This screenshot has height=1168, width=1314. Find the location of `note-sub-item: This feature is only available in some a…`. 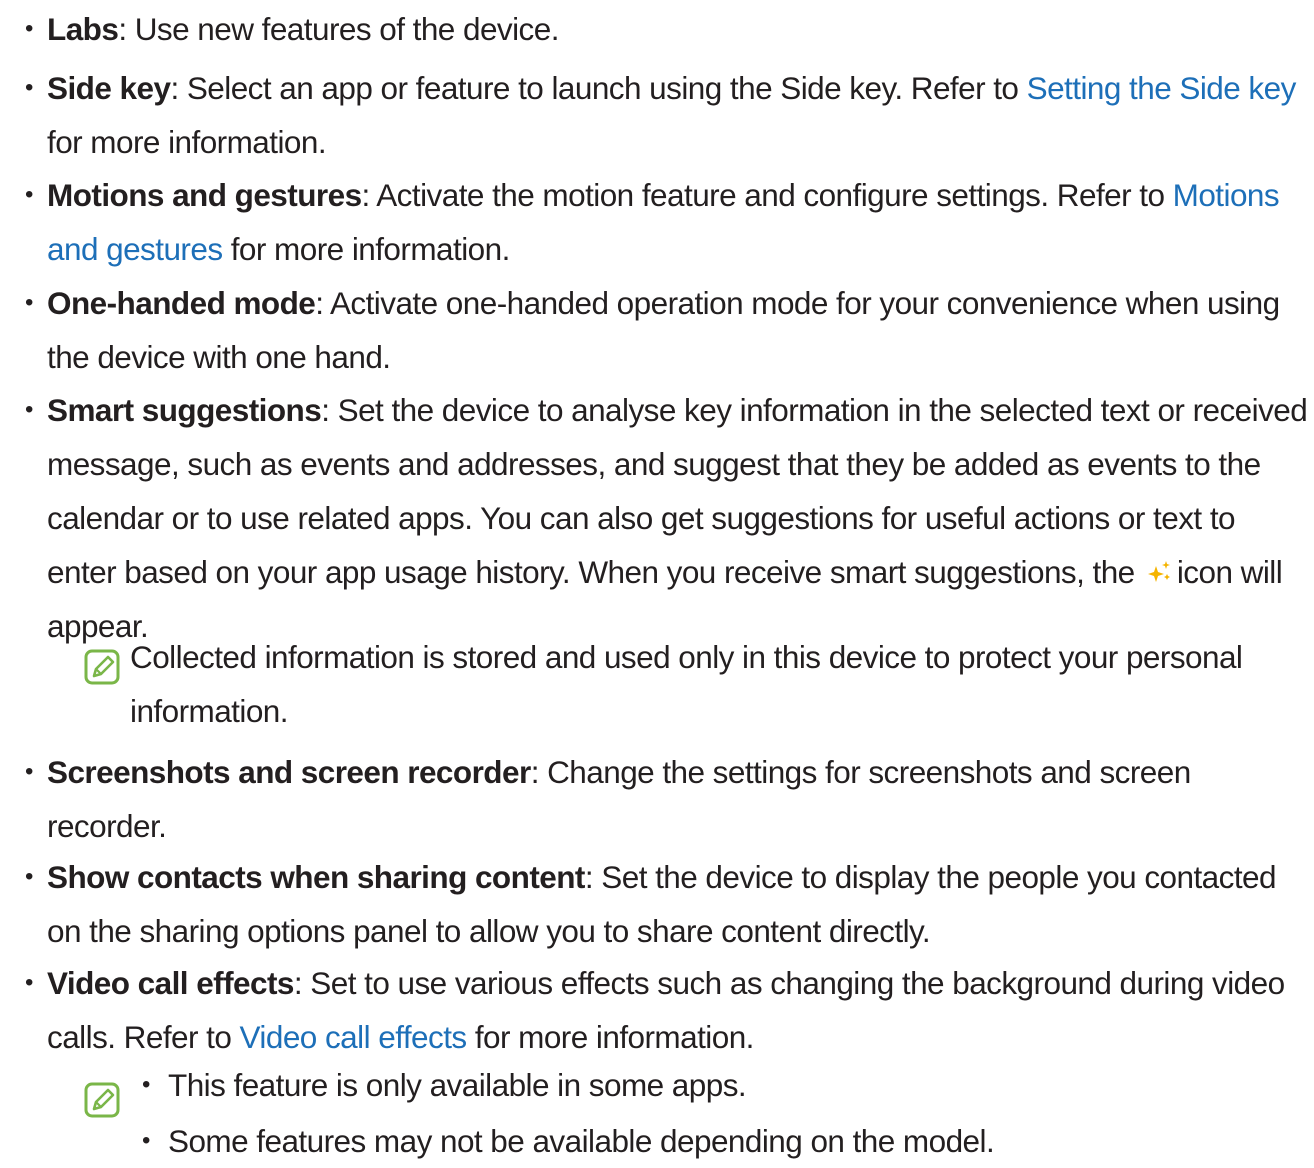

note-sub-item: This feature is only available in some a… is located at coordinates (457, 1085).